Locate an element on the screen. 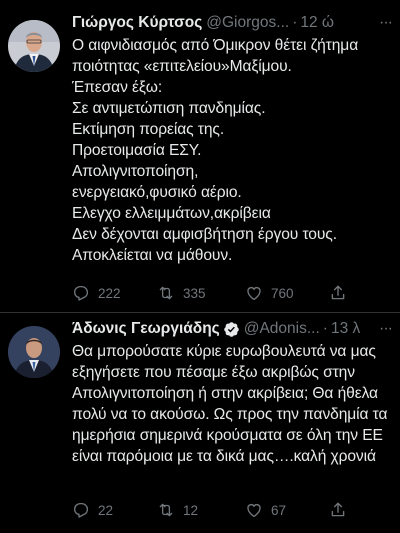 Image resolution: width=400 pixels, height=533 pixels. like-button: 67 is located at coordinates (287, 510).